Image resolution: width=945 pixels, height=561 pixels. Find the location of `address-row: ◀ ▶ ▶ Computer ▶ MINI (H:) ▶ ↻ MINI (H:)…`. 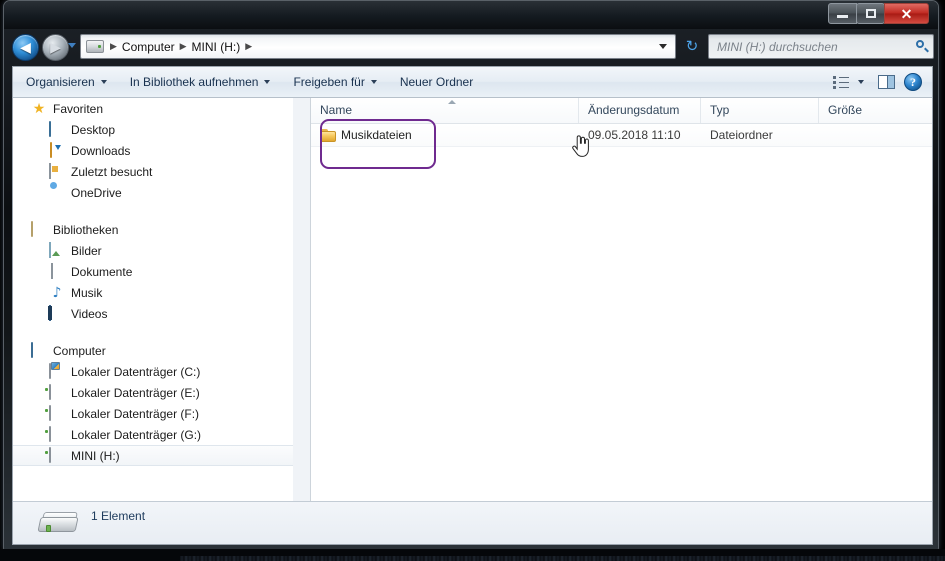

address-row: ◀ ▶ ▶ Computer ▶ MINI (H:) ▶ ↻ MINI (H:)… is located at coordinates (471, 47).